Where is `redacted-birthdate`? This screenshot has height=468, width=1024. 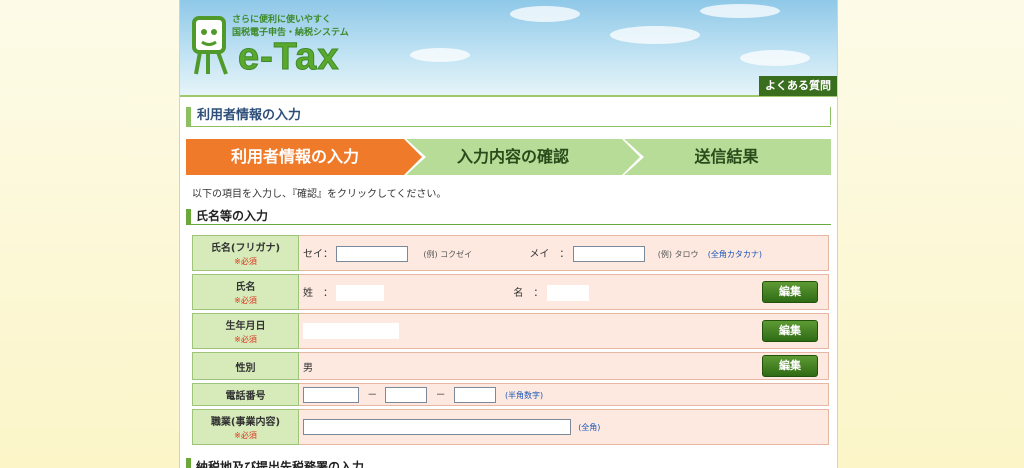 redacted-birthdate is located at coordinates (351, 331).